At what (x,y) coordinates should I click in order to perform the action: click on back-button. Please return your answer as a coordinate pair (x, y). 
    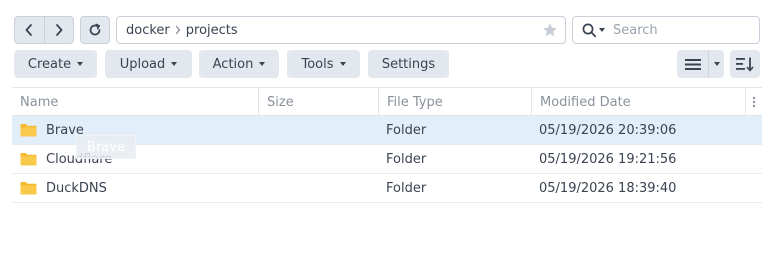
    Looking at the image, I should click on (29, 30).